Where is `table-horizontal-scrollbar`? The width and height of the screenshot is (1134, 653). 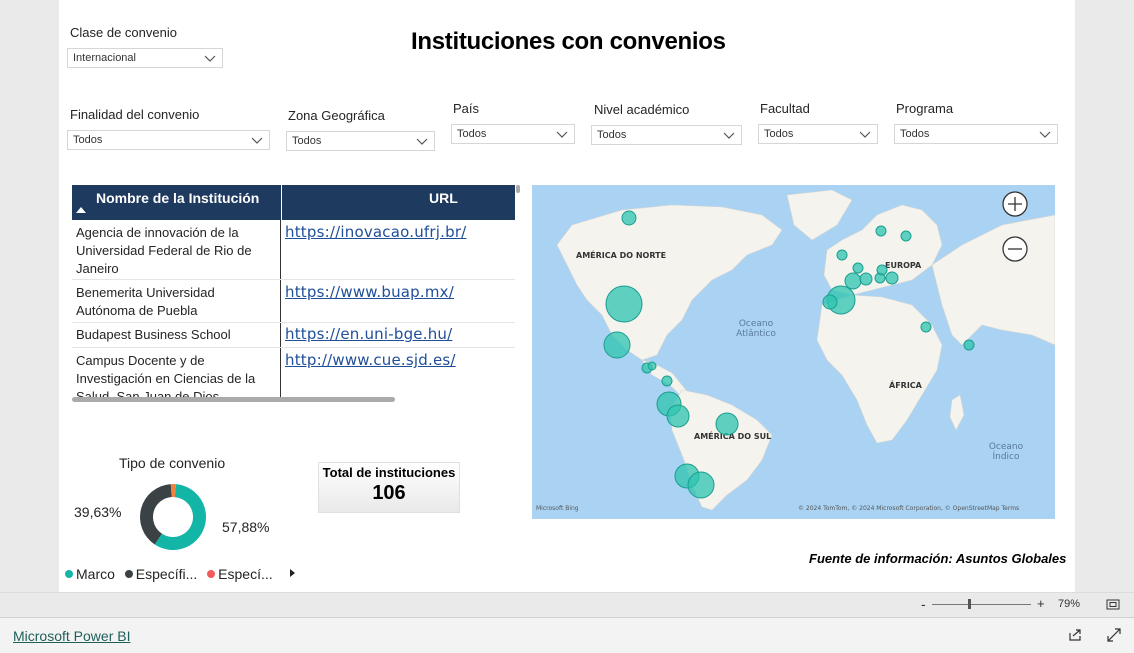 table-horizontal-scrollbar is located at coordinates (233, 399).